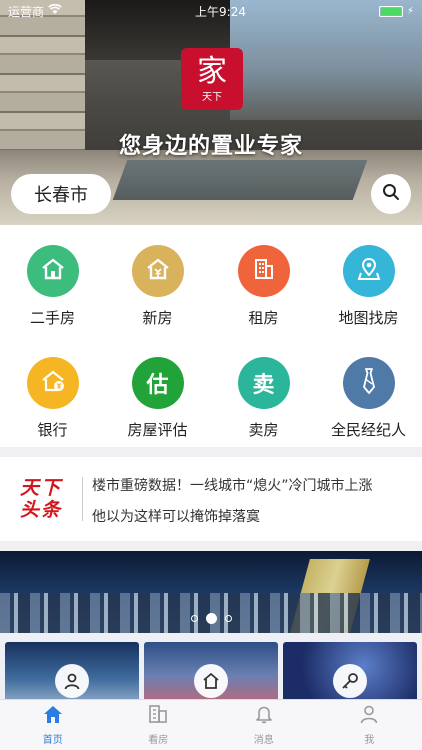  I want to click on grid-item-secondhand: 二手房, so click(52, 286).